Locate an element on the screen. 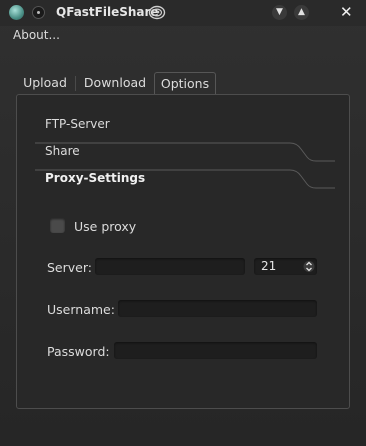 This screenshot has width=366, height=446. toolbox-item-proxy-settings: Proxy-Settings is located at coordinates (95, 178).